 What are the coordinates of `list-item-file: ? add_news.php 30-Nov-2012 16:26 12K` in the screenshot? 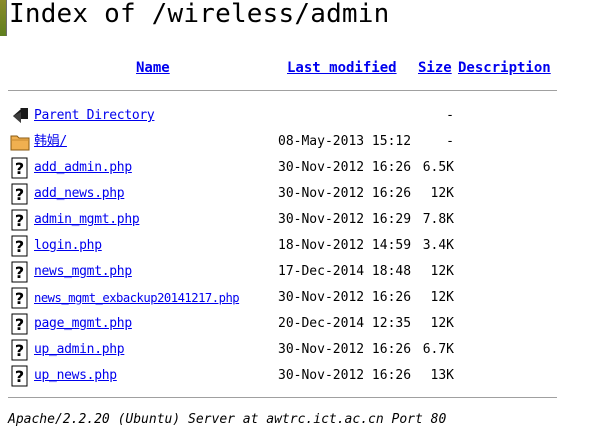 It's located at (298, 194).